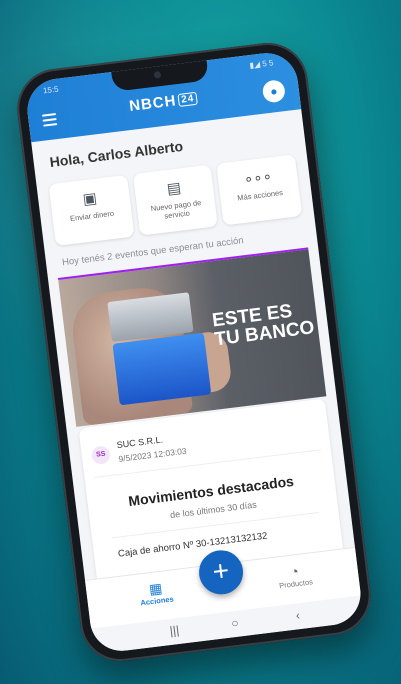 The height and width of the screenshot is (684, 401). Describe the element at coordinates (156, 592) in the screenshot. I see `nav-actions-tab: ▦ Acciones` at that location.